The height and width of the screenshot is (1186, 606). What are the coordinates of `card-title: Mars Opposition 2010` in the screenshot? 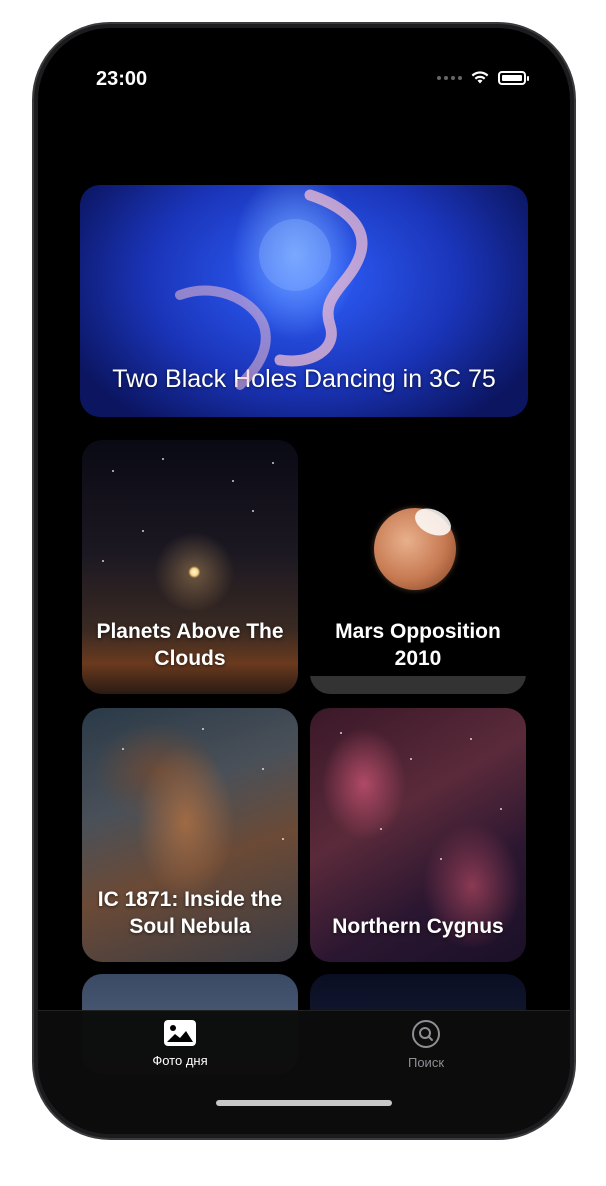 It's located at (418, 645).